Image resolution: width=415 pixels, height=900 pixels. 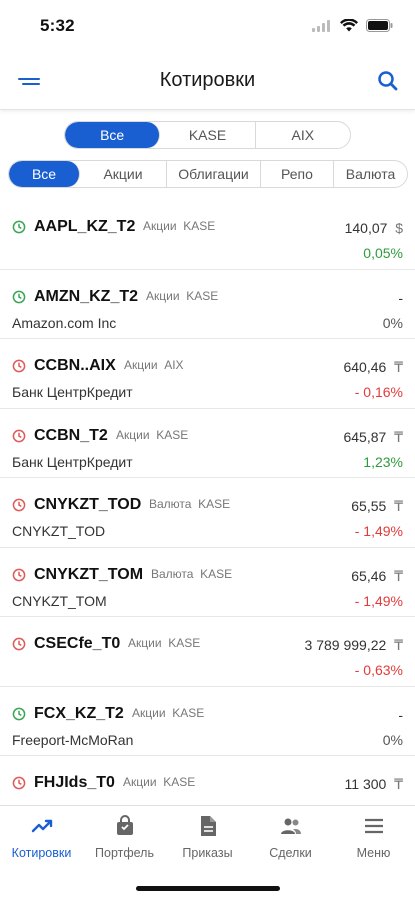 I want to click on people-icon, so click(x=290, y=826).